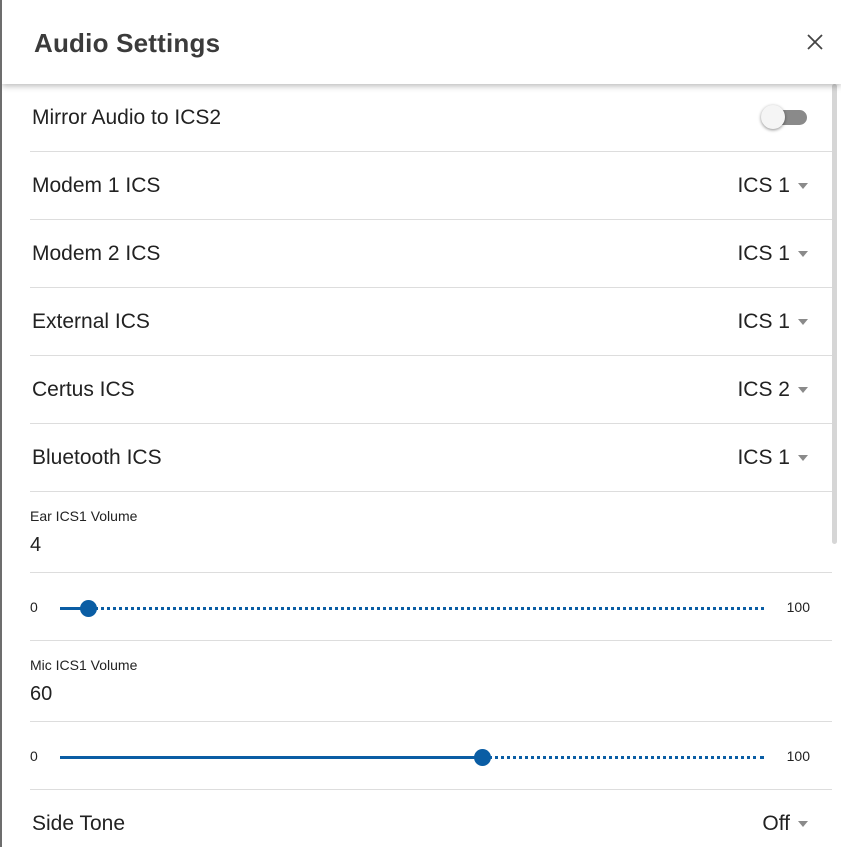 Image resolution: width=841 pixels, height=847 pixels. What do you see at coordinates (431, 818) in the screenshot?
I see `side-tone-row: Side Tone Off` at bounding box center [431, 818].